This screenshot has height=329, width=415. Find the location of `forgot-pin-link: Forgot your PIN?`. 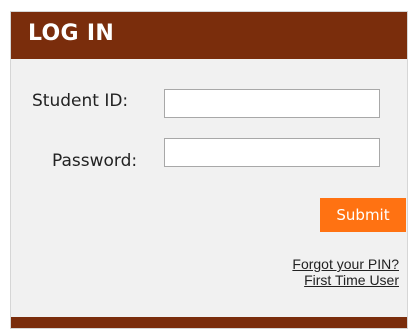

forgot-pin-link: Forgot your PIN? is located at coordinates (345, 264).